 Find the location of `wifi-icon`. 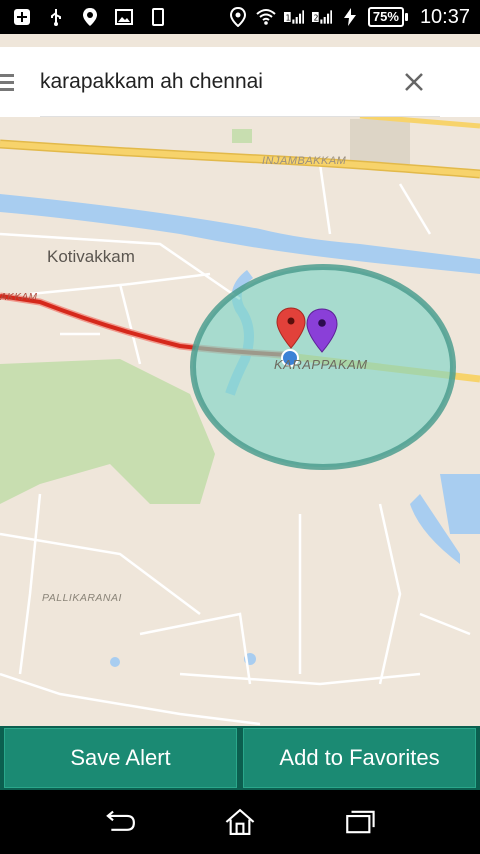

wifi-icon is located at coordinates (266, 17).